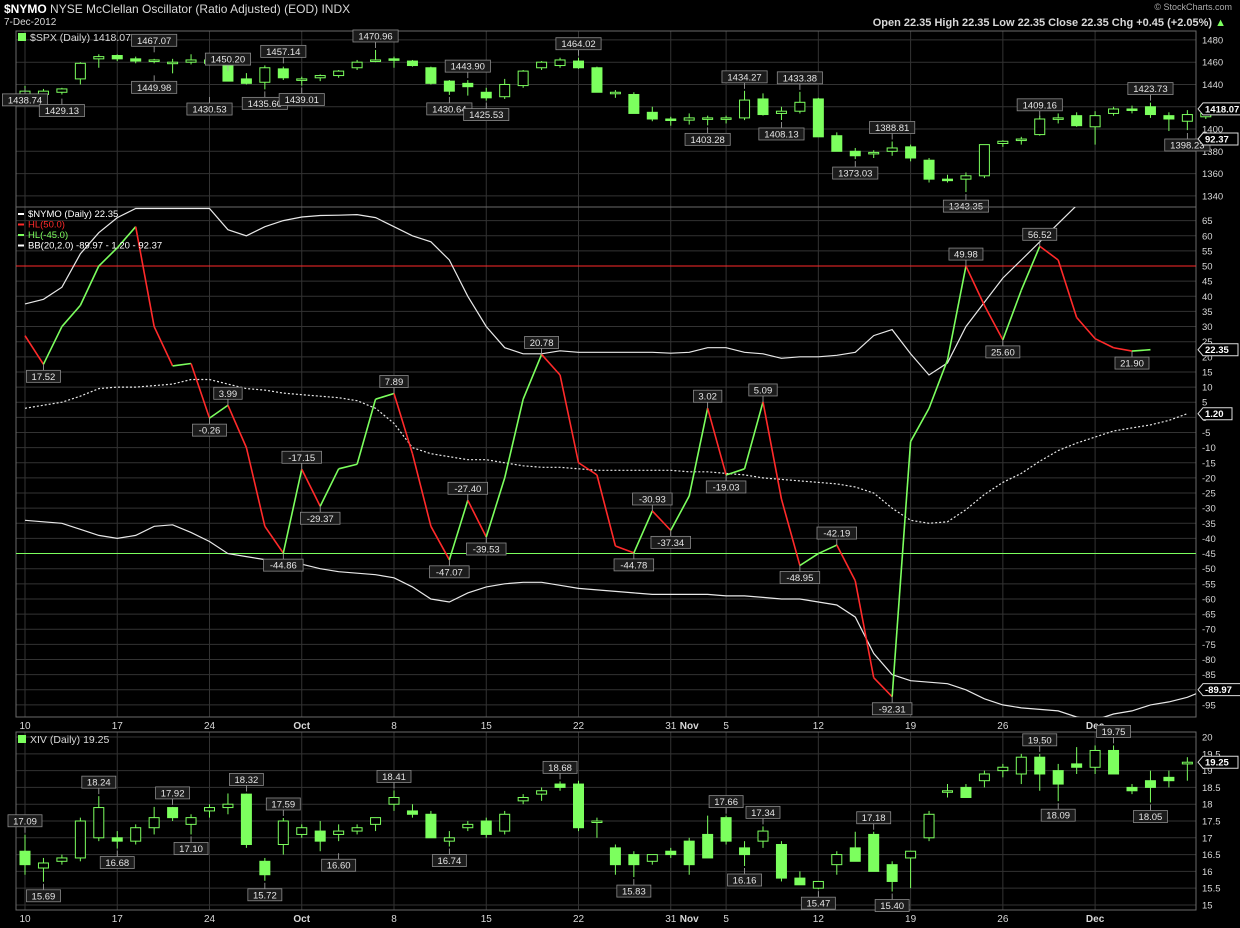 The height and width of the screenshot is (928, 1240). I want to click on legend-entry: $NYMO (Daily) 22.35, so click(73, 214).